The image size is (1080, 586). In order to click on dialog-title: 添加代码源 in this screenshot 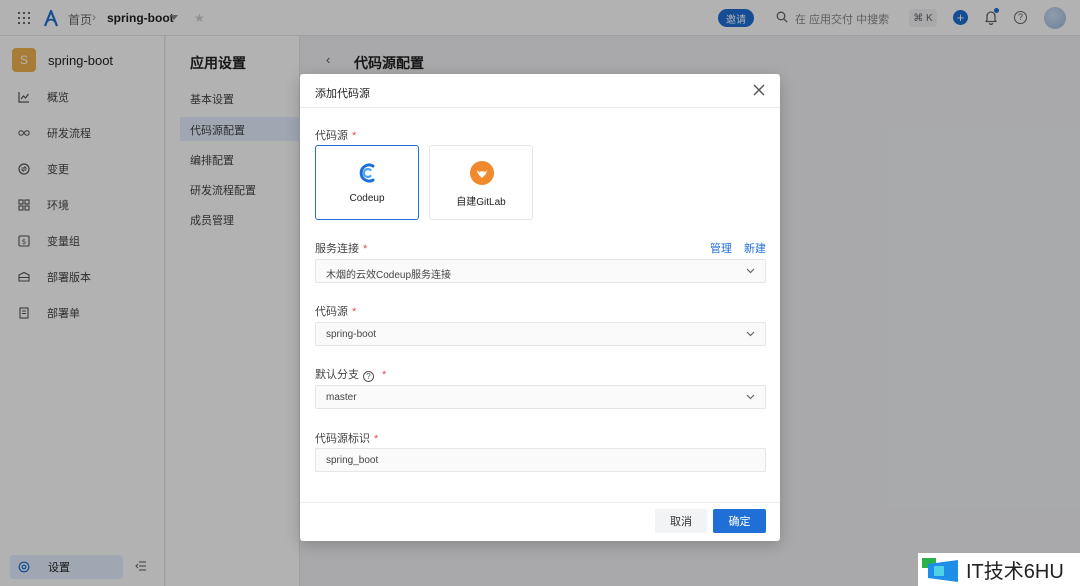, I will do `click(342, 94)`.